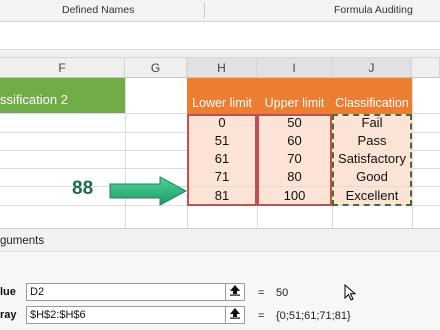  Describe the element at coordinates (313, 316) in the screenshot. I see `lookup-array-result: {0;51;61;71;81}` at that location.